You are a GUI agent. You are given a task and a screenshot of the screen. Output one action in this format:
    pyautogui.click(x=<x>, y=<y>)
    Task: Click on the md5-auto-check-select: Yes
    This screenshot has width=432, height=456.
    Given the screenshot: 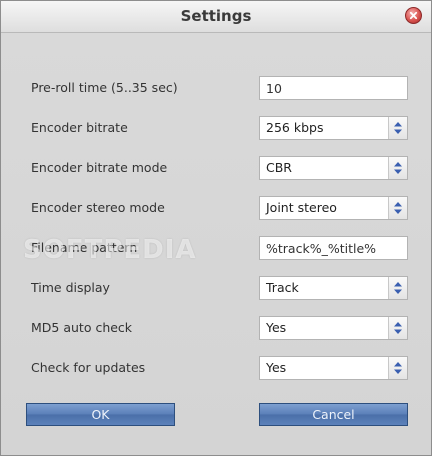 What is the action you would take?
    pyautogui.click(x=333, y=328)
    